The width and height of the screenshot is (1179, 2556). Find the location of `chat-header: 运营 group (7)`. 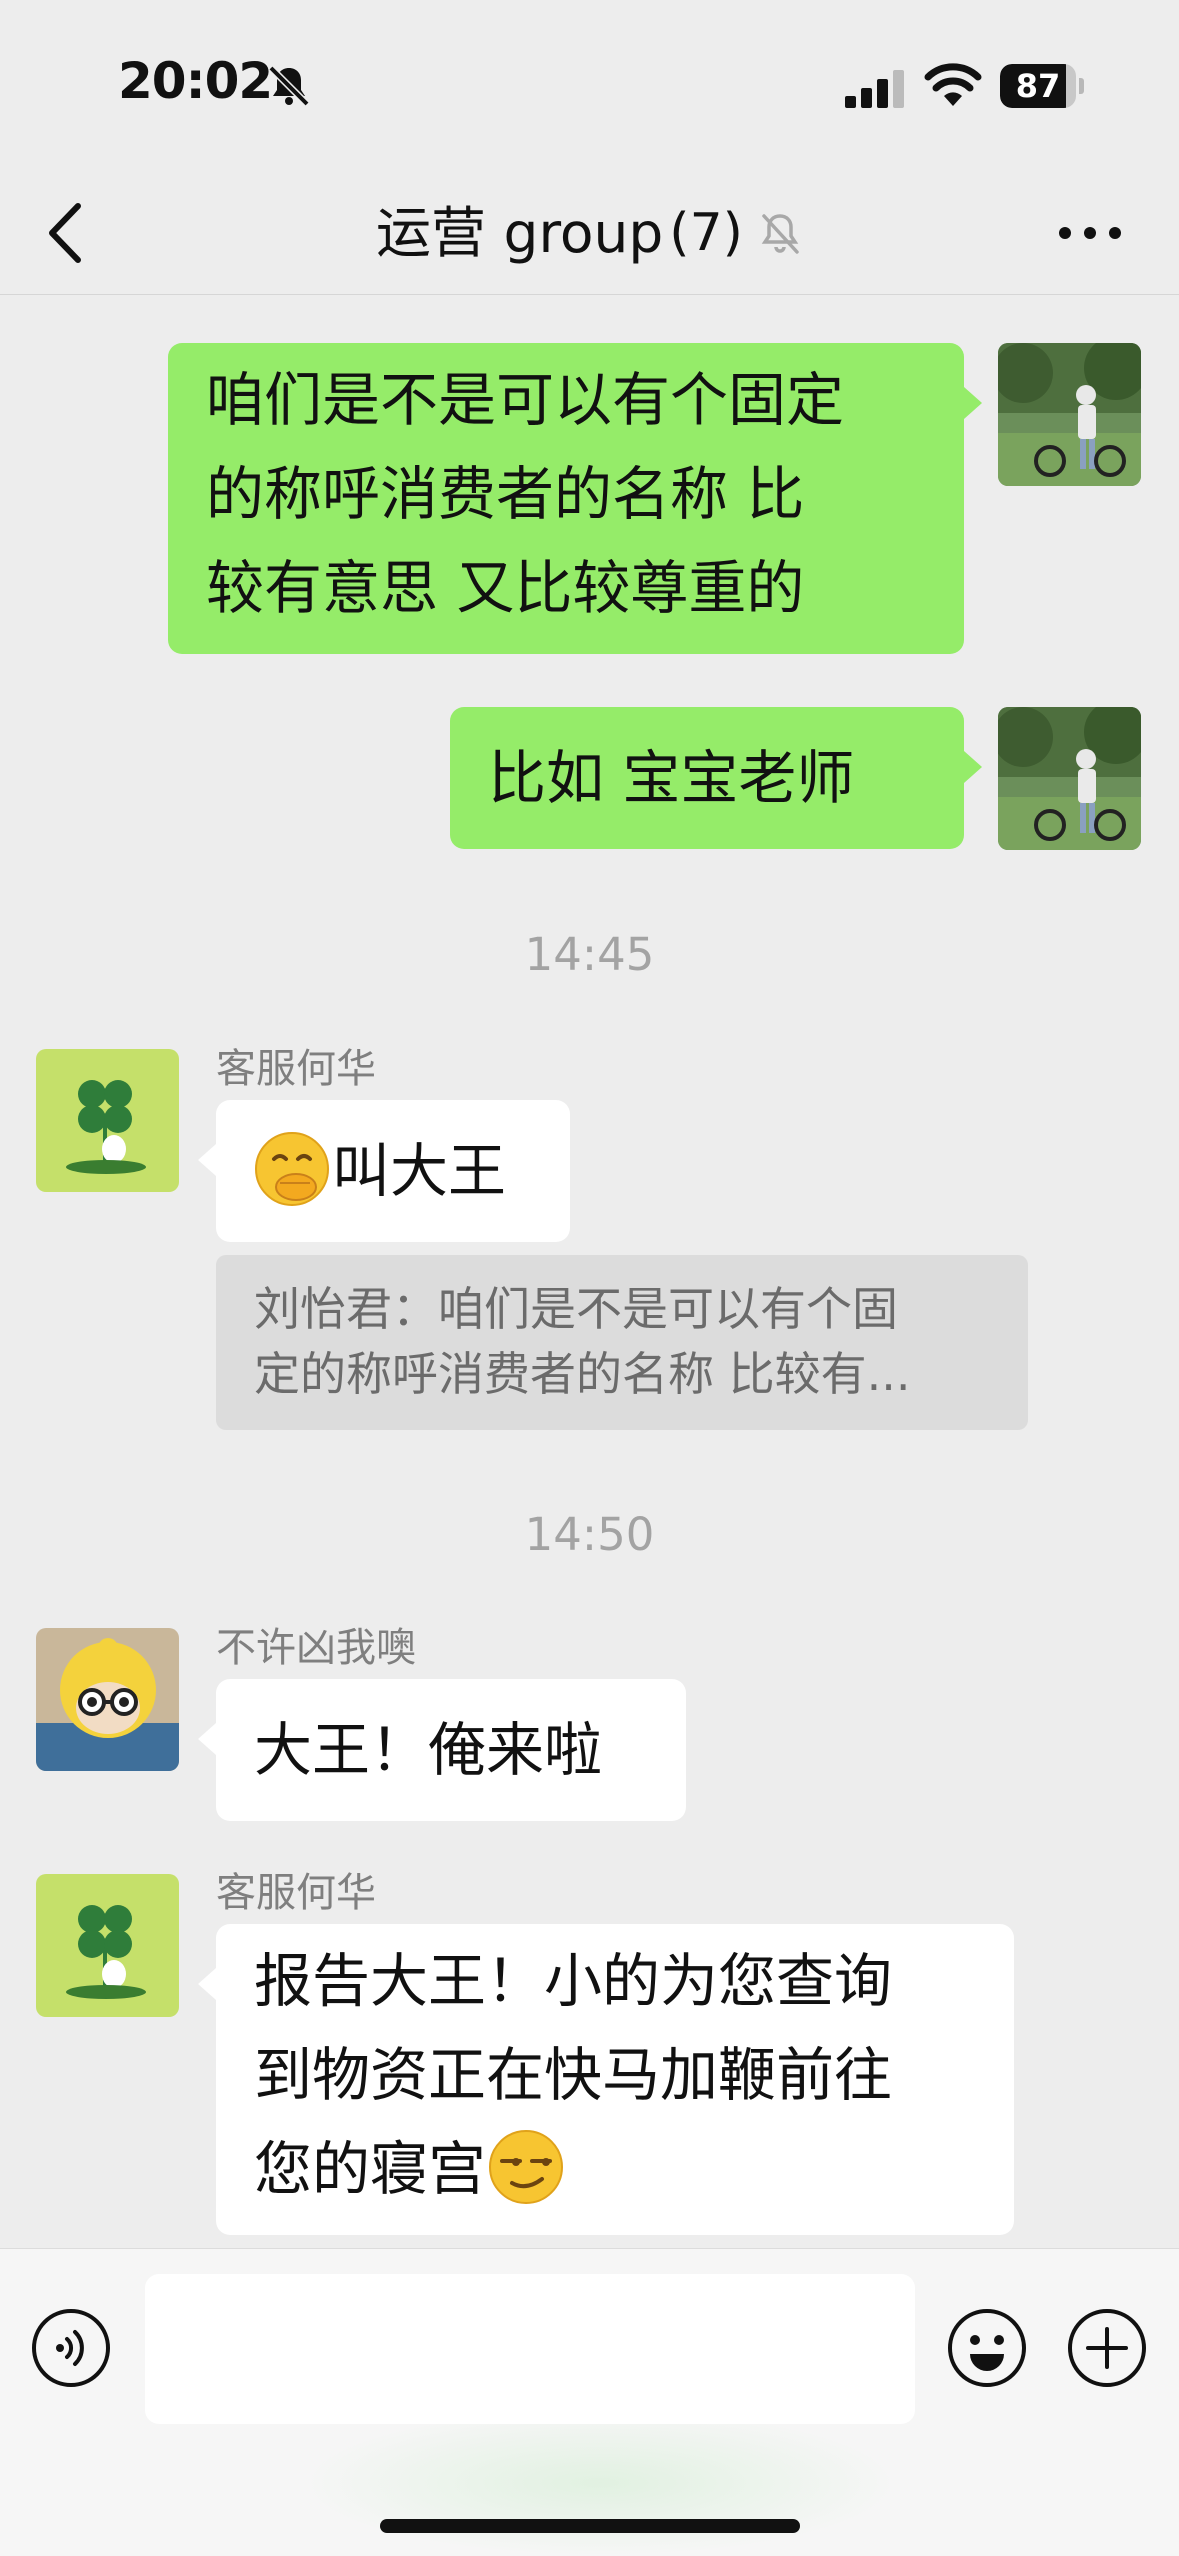

chat-header: 运营 group (7) is located at coordinates (589, 232).